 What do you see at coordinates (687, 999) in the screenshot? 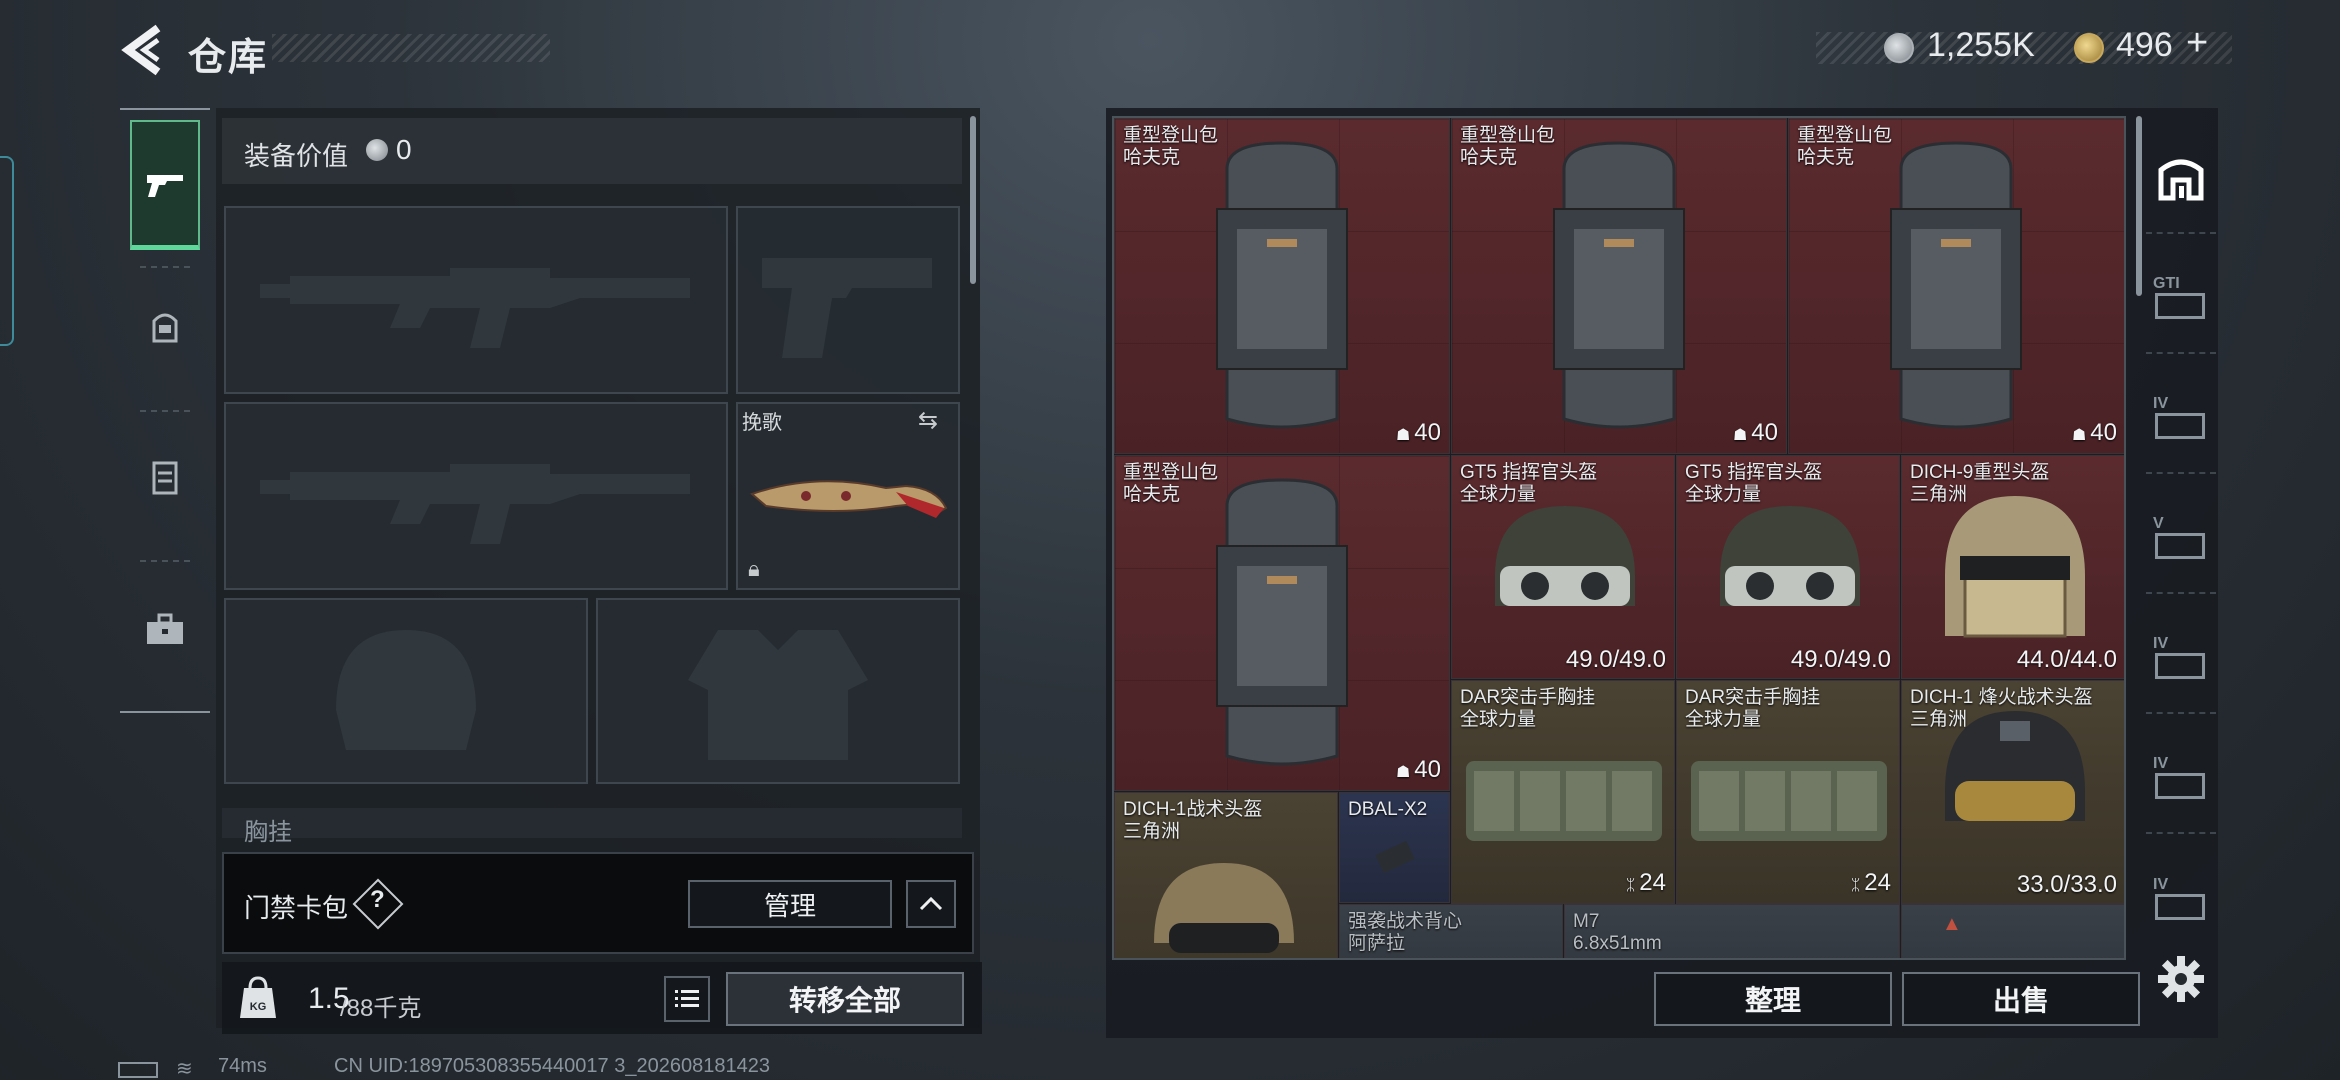
I see `list-view-button` at bounding box center [687, 999].